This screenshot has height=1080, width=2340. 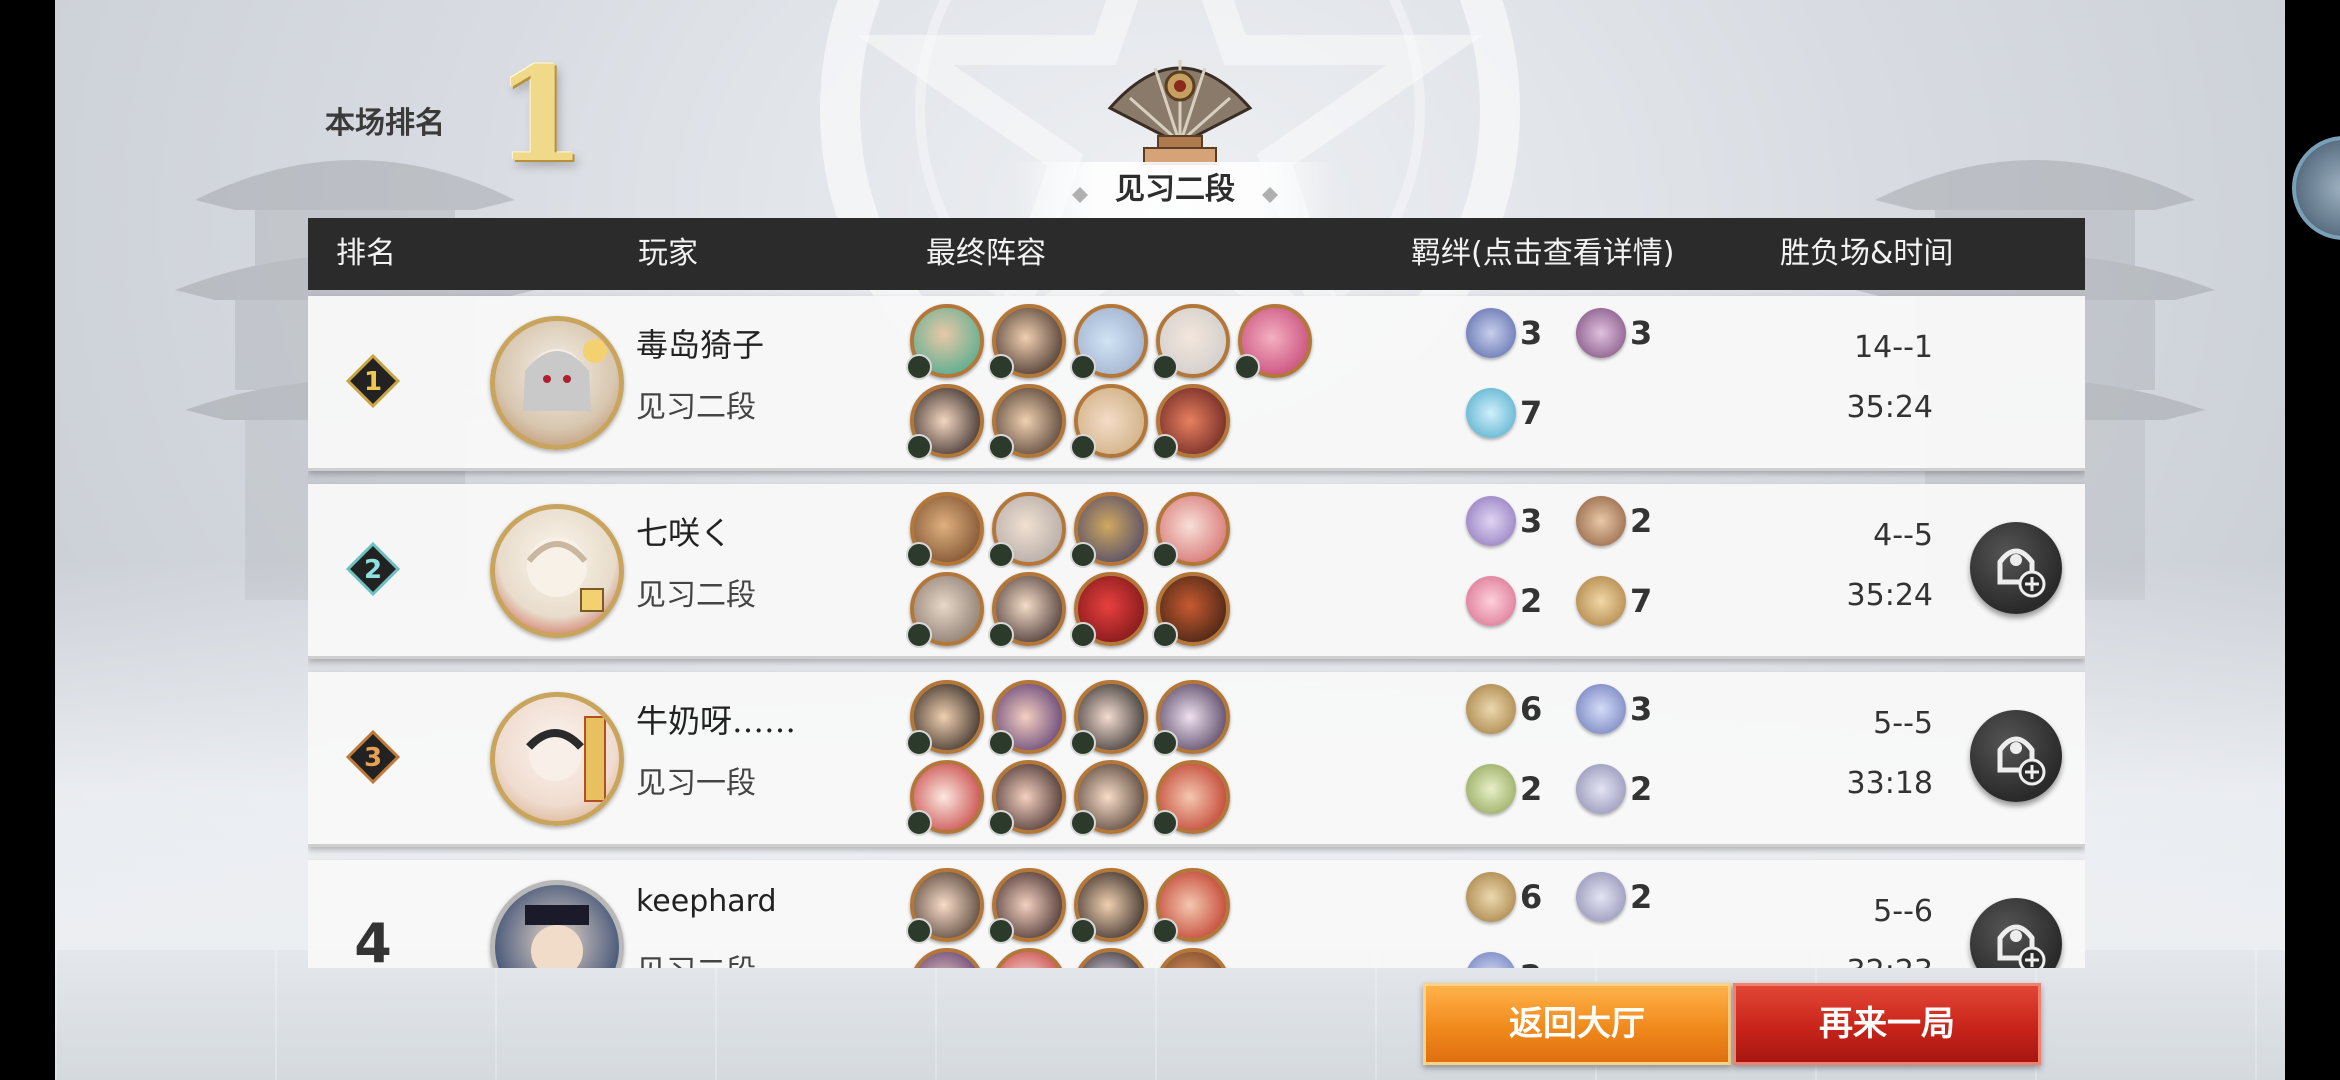 What do you see at coordinates (1491, 601) in the screenshot?
I see `paw-bond-icon` at bounding box center [1491, 601].